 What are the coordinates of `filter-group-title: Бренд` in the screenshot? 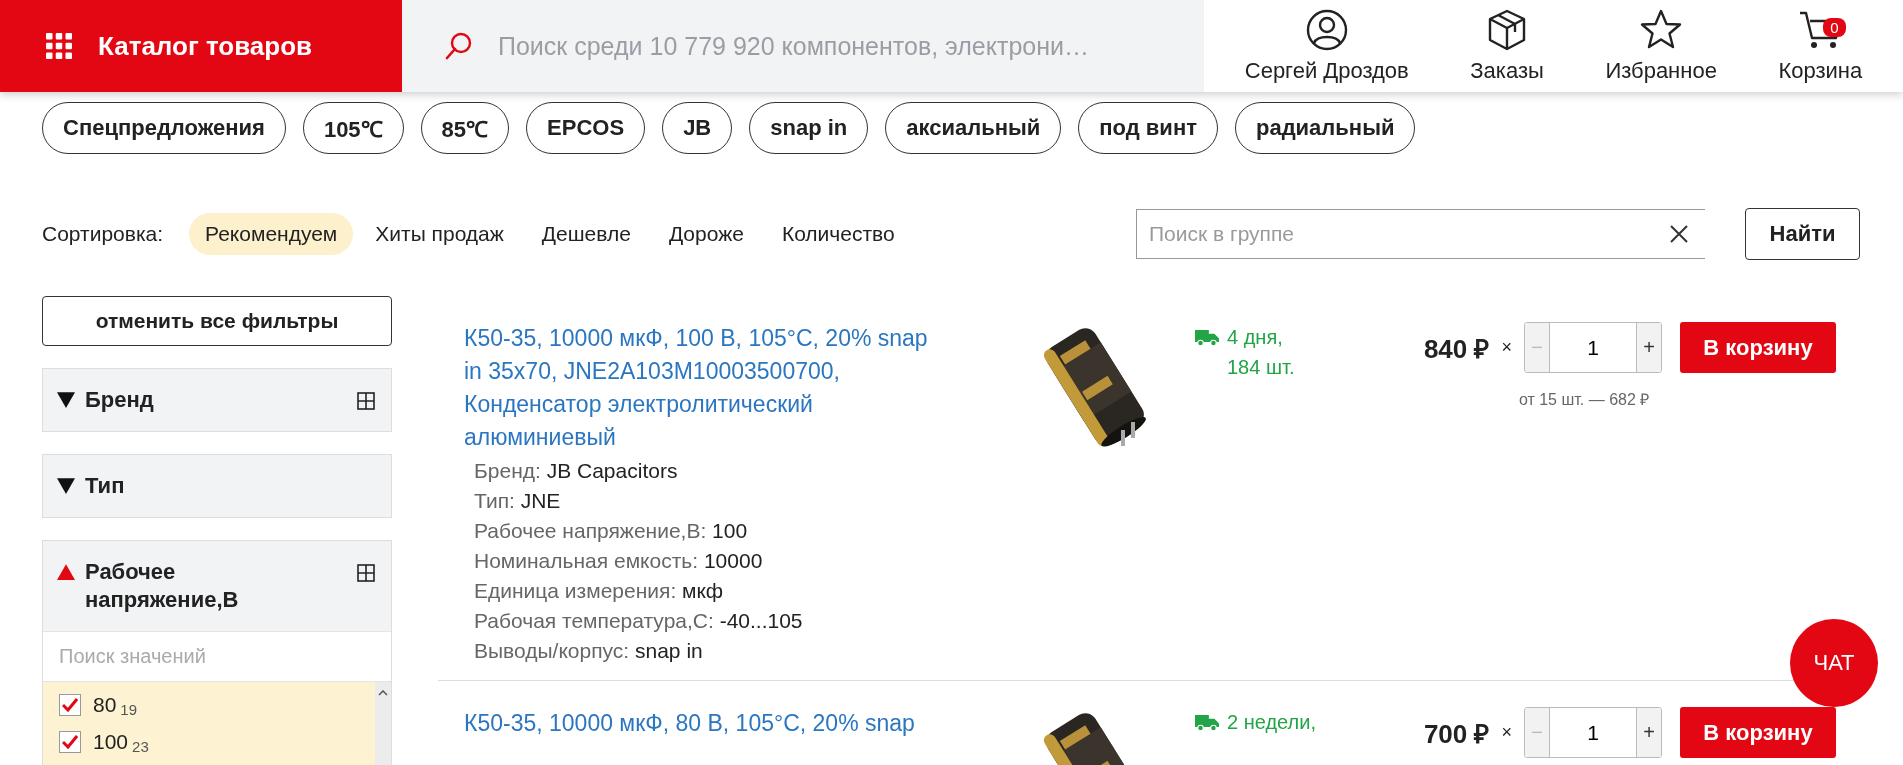 It's located at (120, 400).